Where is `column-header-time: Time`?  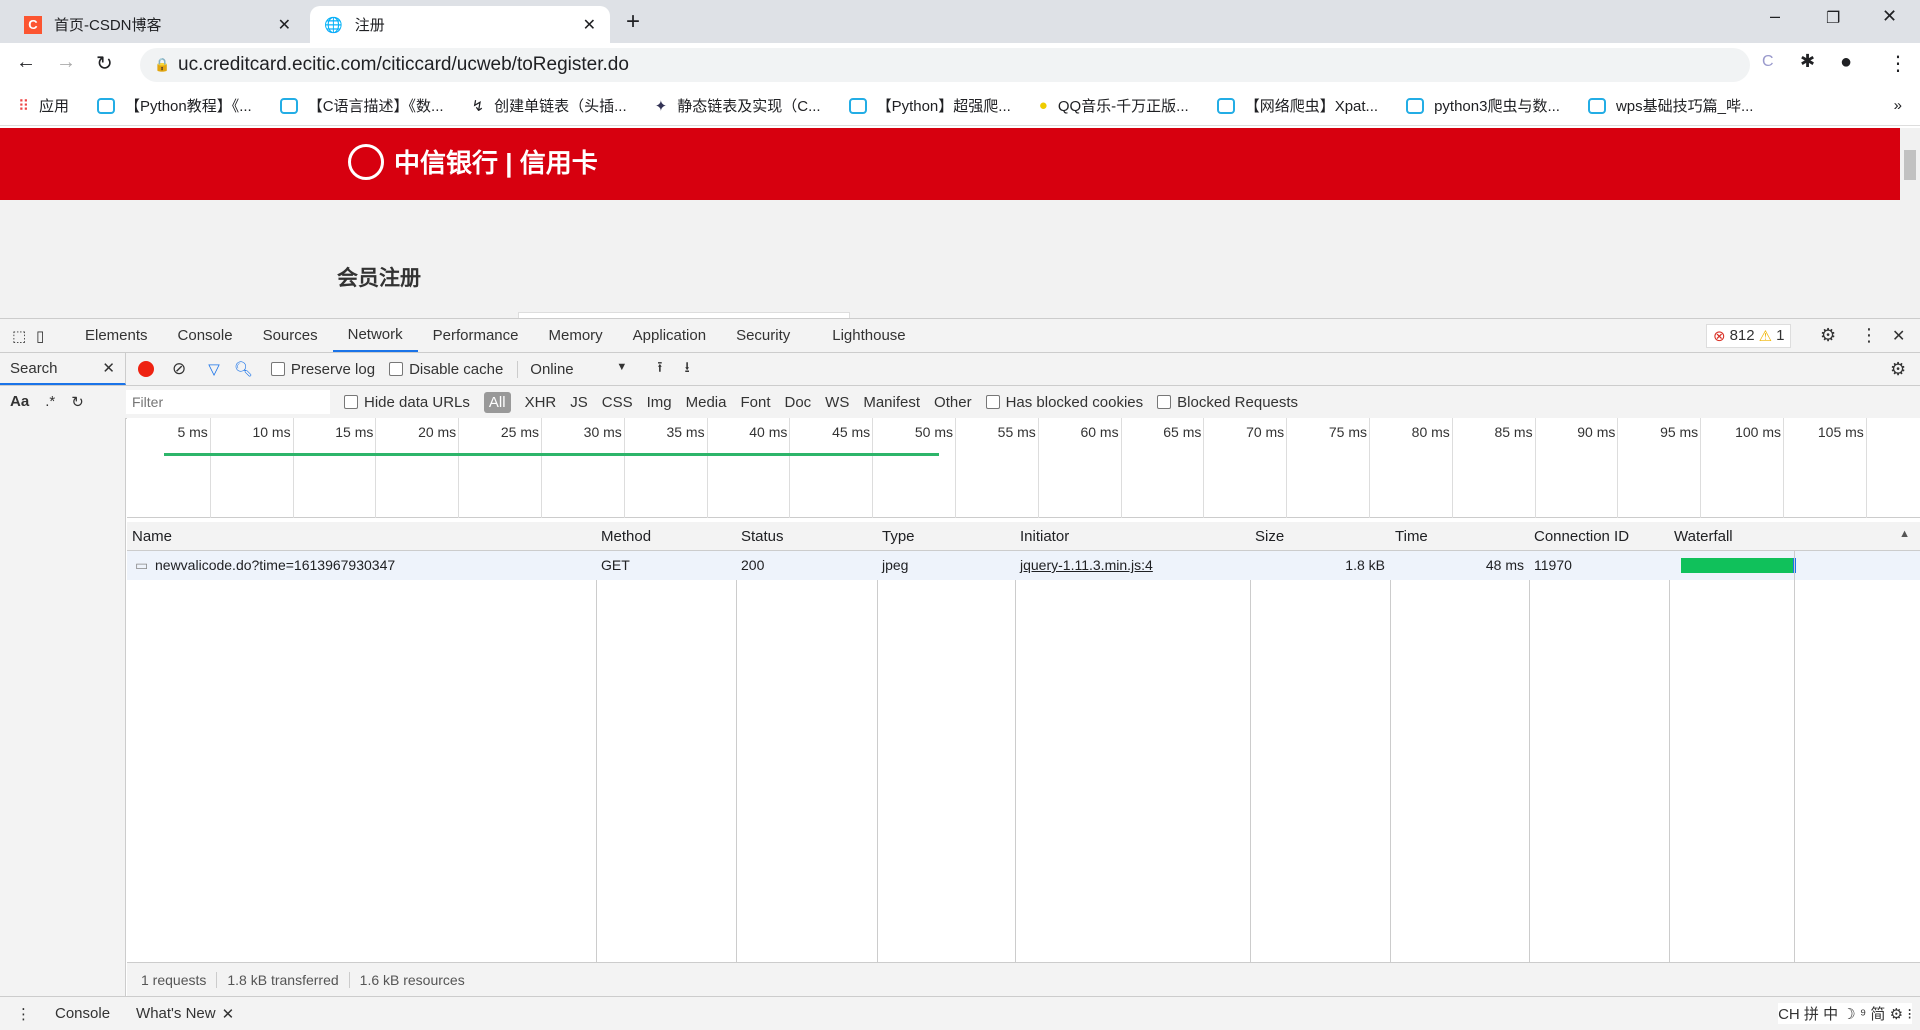
column-header-time: Time is located at coordinates (1459, 536).